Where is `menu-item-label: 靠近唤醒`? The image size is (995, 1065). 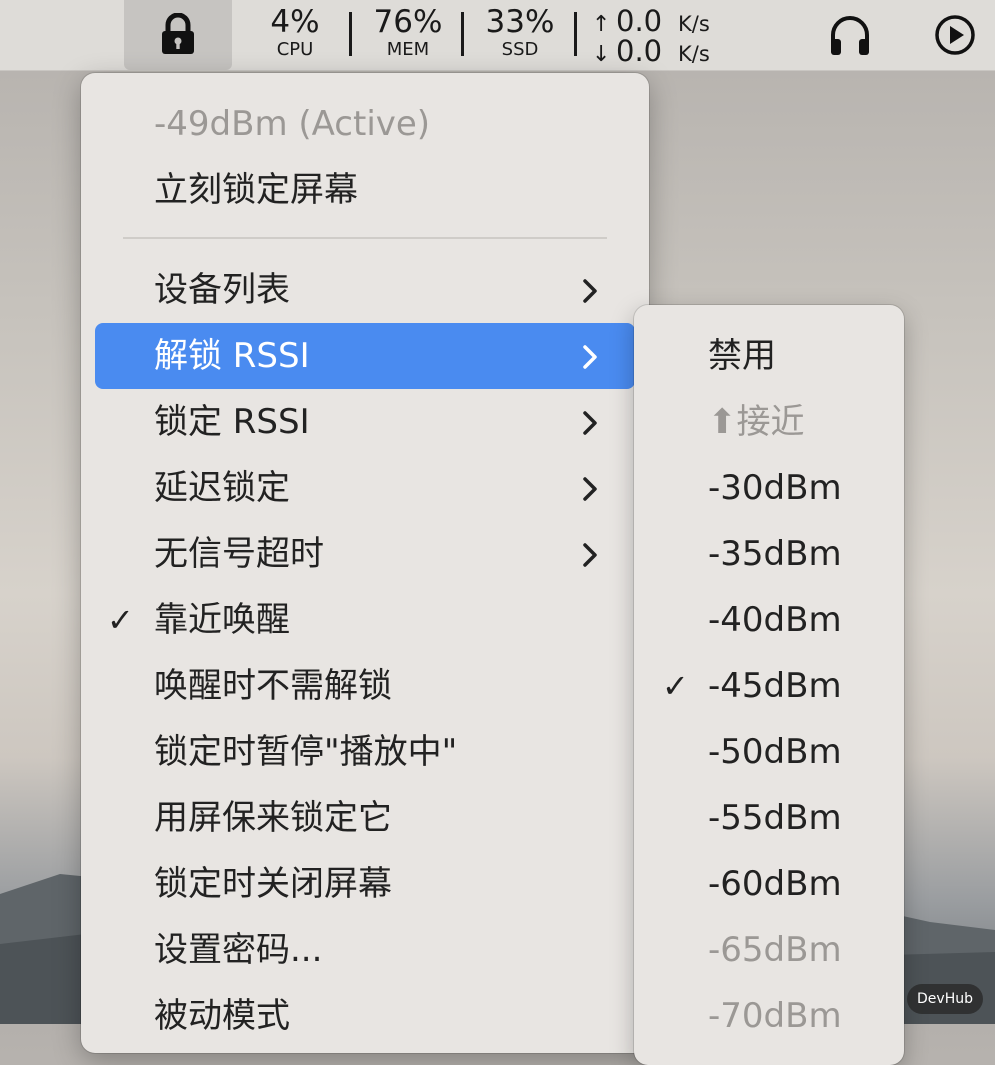 menu-item-label: 靠近唤醒 is located at coordinates (222, 620).